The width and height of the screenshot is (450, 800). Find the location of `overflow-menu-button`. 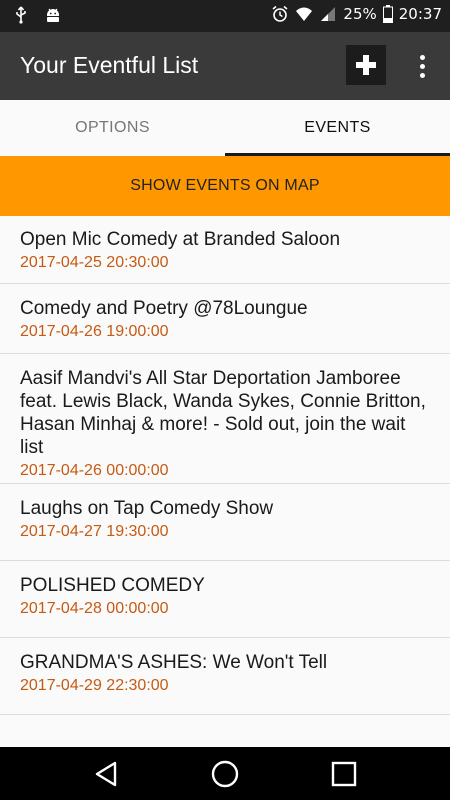

overflow-menu-button is located at coordinates (422, 66).